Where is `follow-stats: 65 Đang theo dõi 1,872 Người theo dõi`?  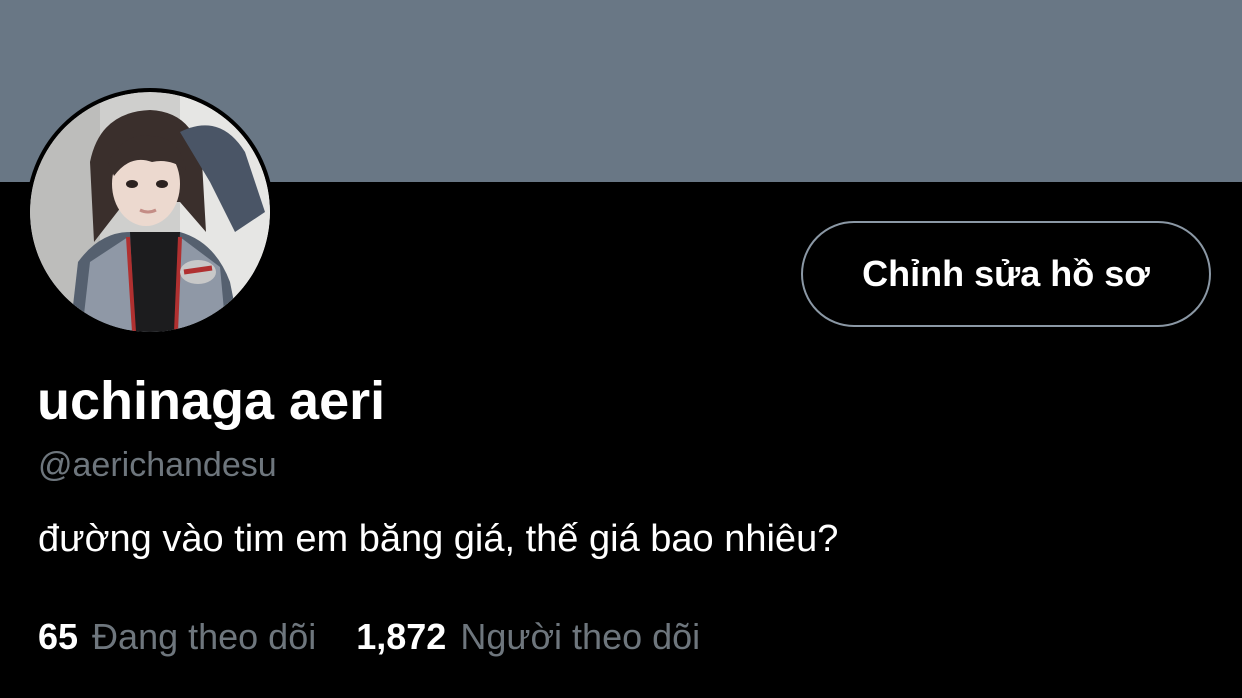
follow-stats: 65 Đang theo dõi 1,872 Người theo dõi is located at coordinates (369, 637).